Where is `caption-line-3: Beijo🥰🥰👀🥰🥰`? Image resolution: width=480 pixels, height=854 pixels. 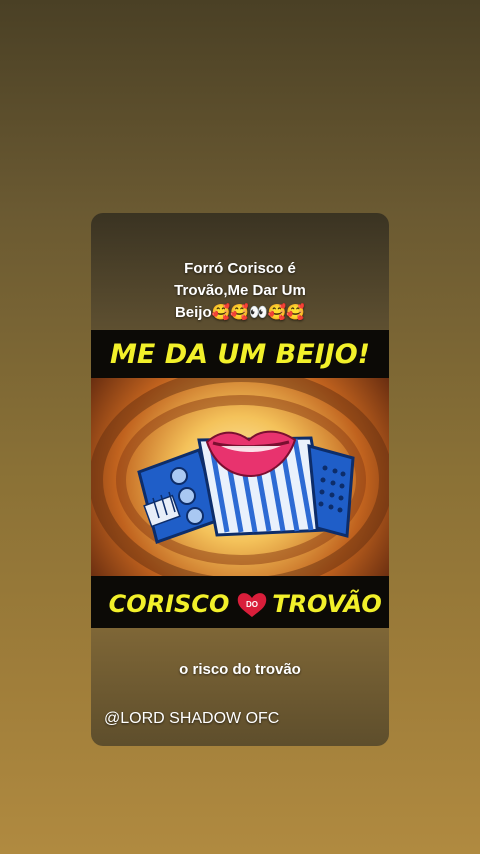
caption-line-3: Beijo🥰🥰👀🥰🥰 is located at coordinates (240, 312).